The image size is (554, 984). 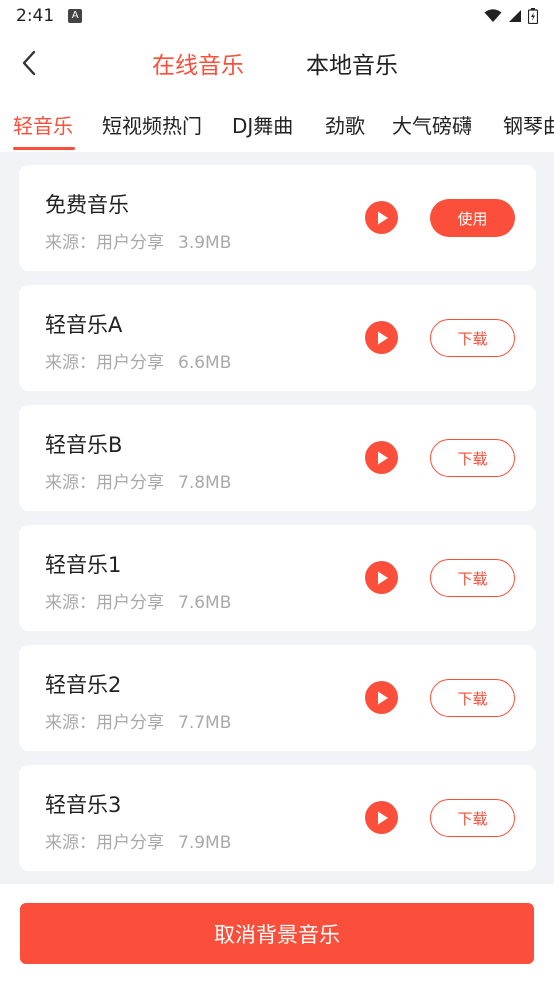 What do you see at coordinates (277, 578) in the screenshot?
I see `music-item: 轻音乐1 来源：用户分享 7.6MB 下载` at bounding box center [277, 578].